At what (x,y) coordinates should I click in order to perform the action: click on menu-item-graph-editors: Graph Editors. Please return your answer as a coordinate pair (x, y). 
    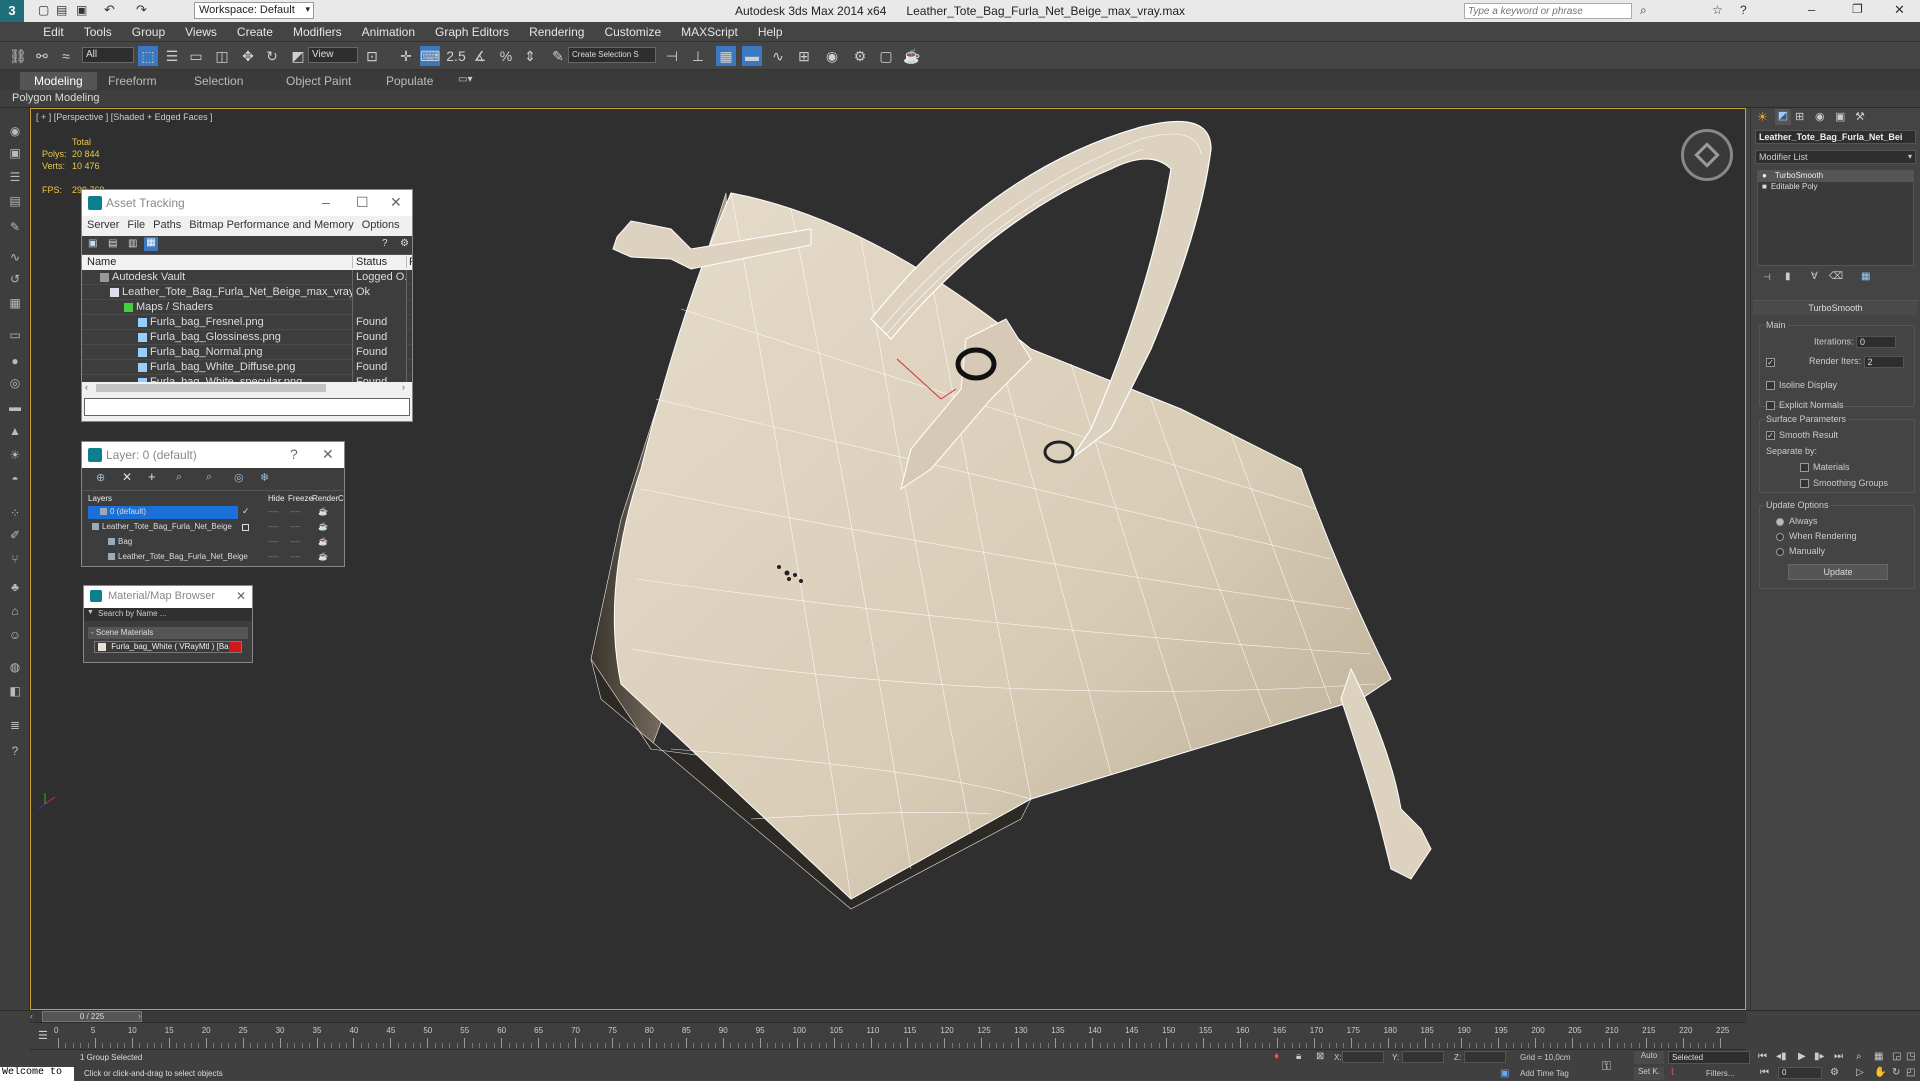
    Looking at the image, I should click on (472, 30).